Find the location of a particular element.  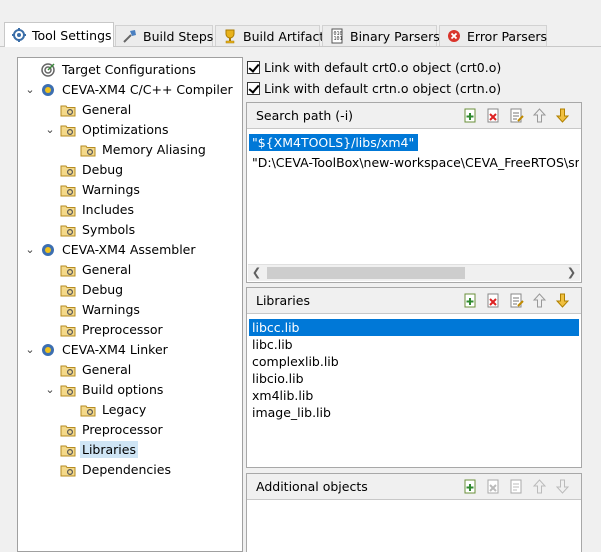

tab-build-steps: Build Steps is located at coordinates (164, 35).